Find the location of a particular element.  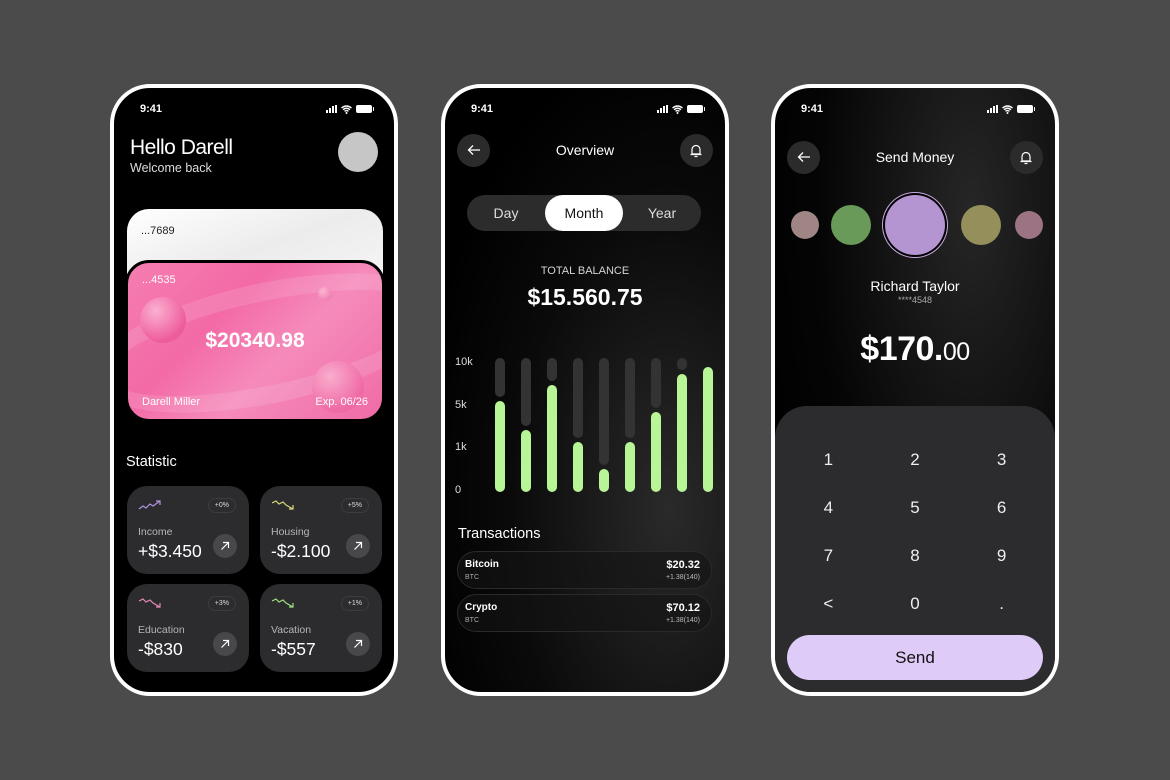

stat-label: Vacation is located at coordinates (291, 630).